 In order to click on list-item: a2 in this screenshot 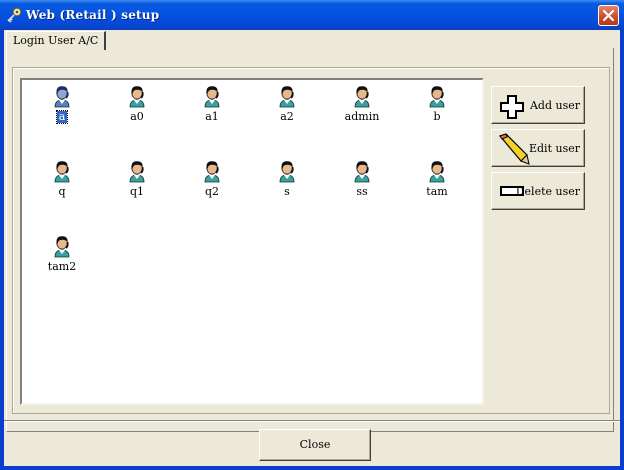, I will do `click(287, 109)`.